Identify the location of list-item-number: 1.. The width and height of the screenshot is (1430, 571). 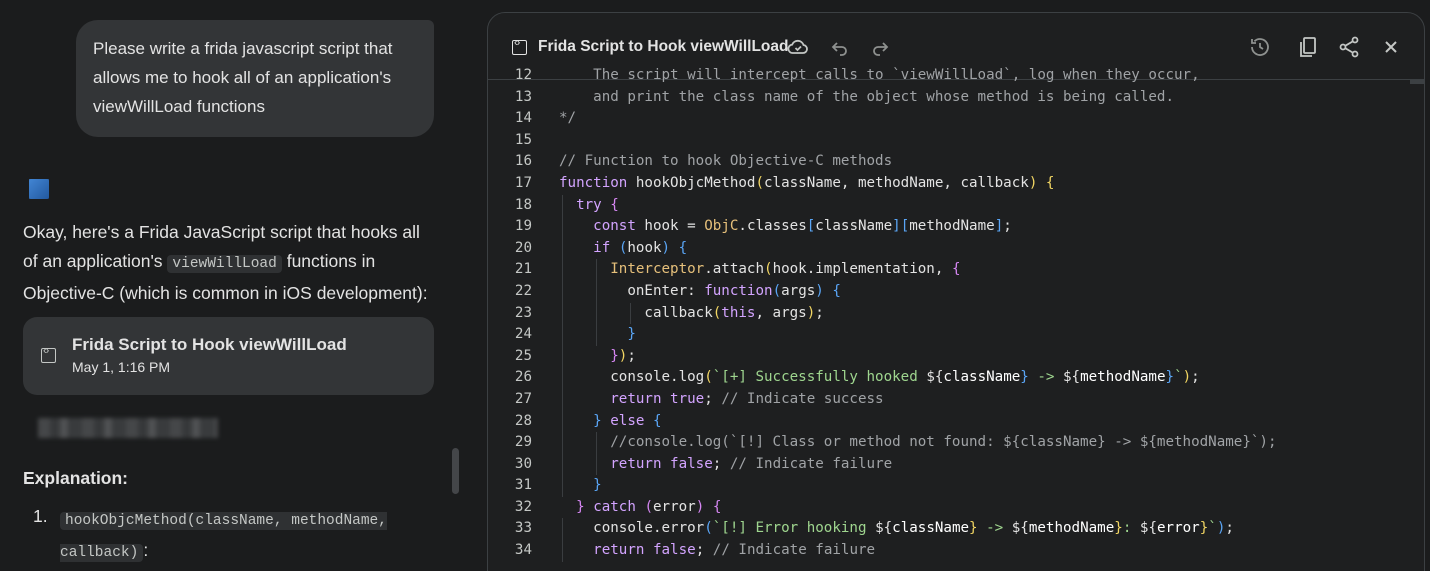
(40, 516).